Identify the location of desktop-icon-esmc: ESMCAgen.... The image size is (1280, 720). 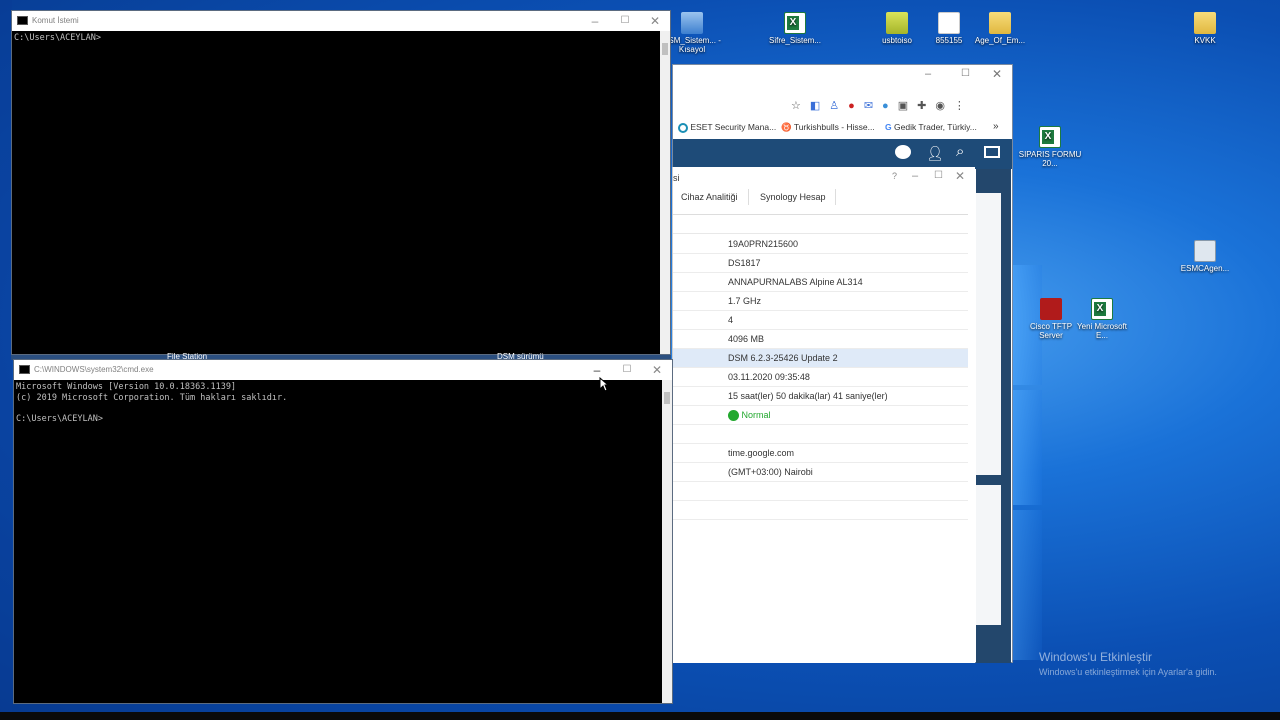
(1205, 256).